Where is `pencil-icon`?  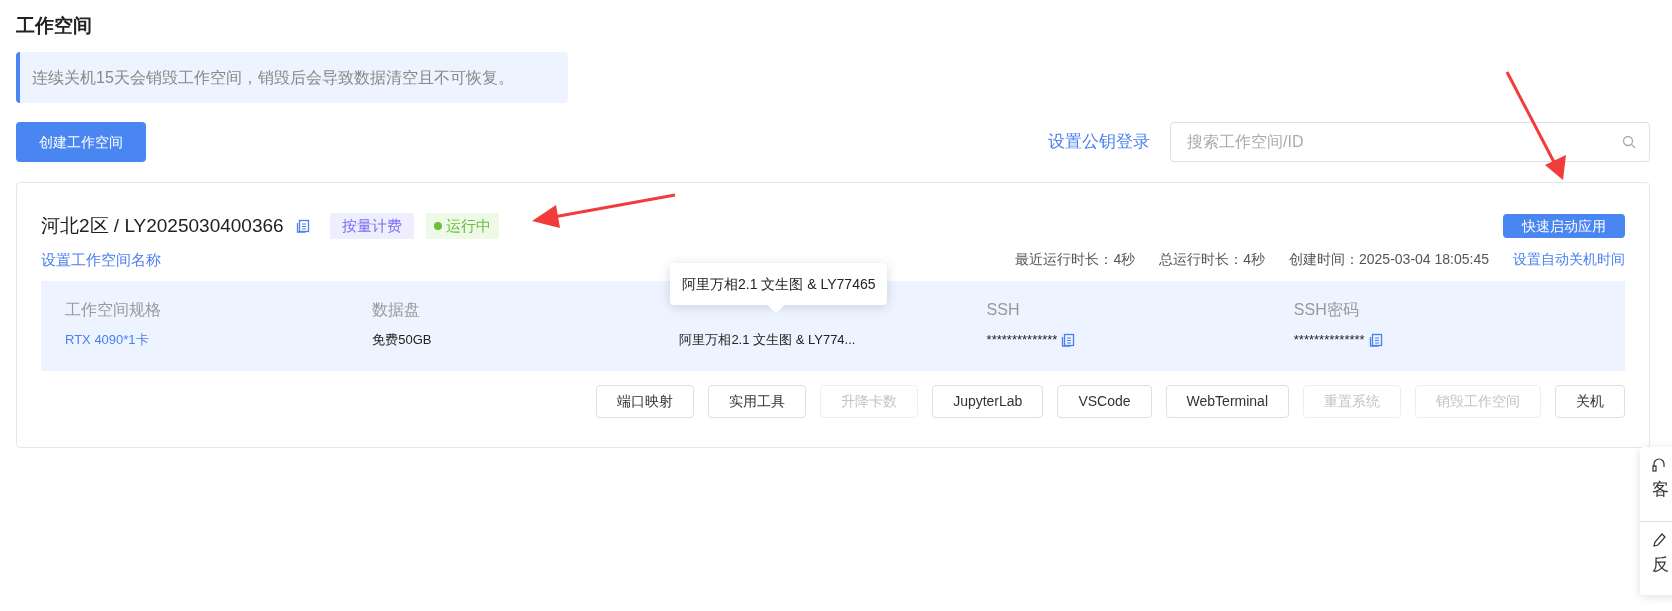 pencil-icon is located at coordinates (1659, 539).